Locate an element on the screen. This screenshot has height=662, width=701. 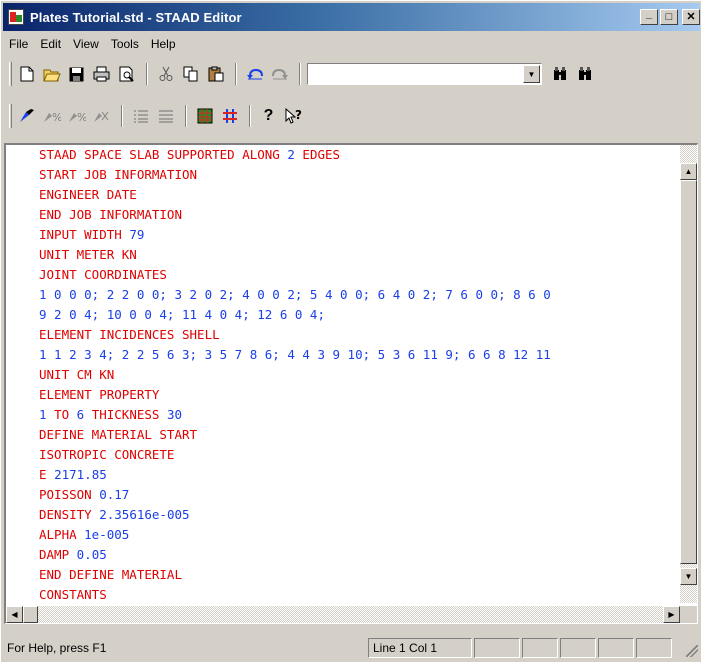
code-line: DAMP 0.05 is located at coordinates (73, 555).